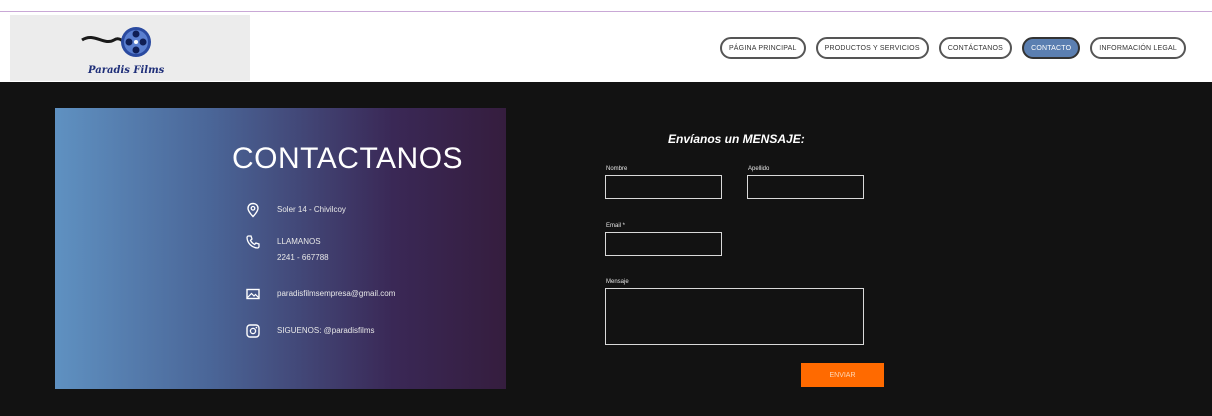  I want to click on contact-card-title: CONTACTANOS, so click(348, 158).